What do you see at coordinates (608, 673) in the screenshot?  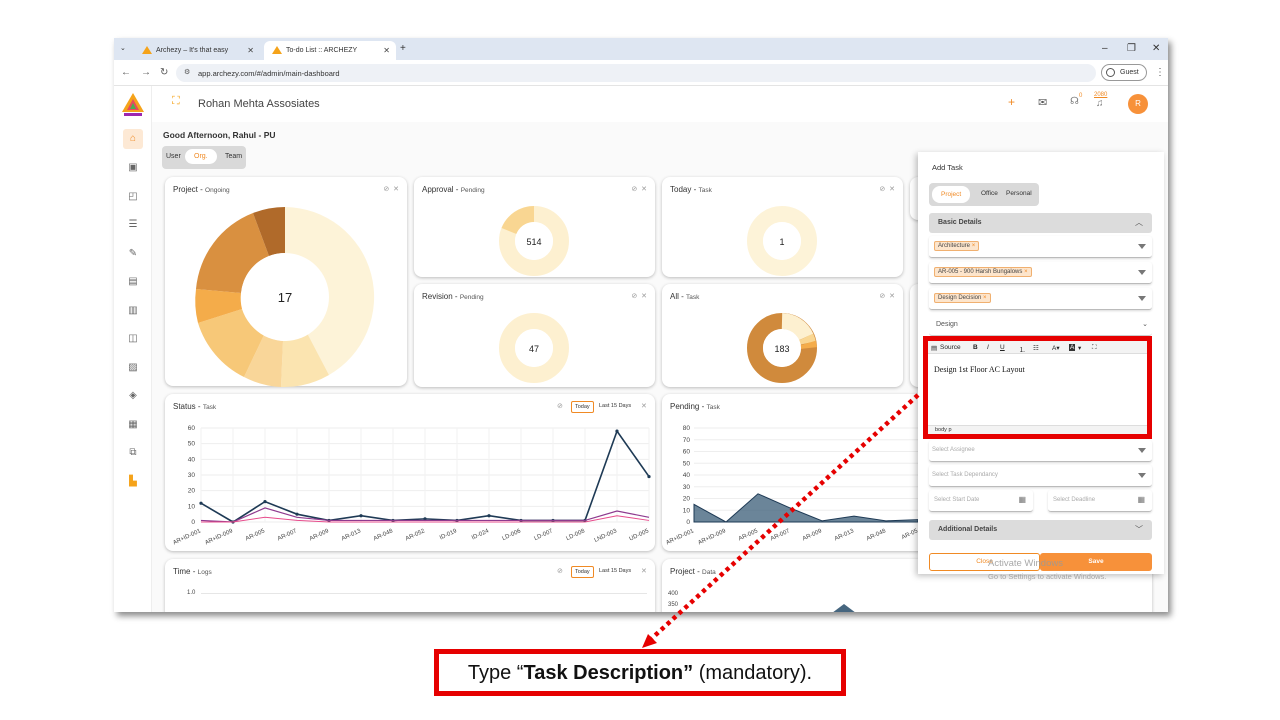 I see `callout-bold: Task Description”` at bounding box center [608, 673].